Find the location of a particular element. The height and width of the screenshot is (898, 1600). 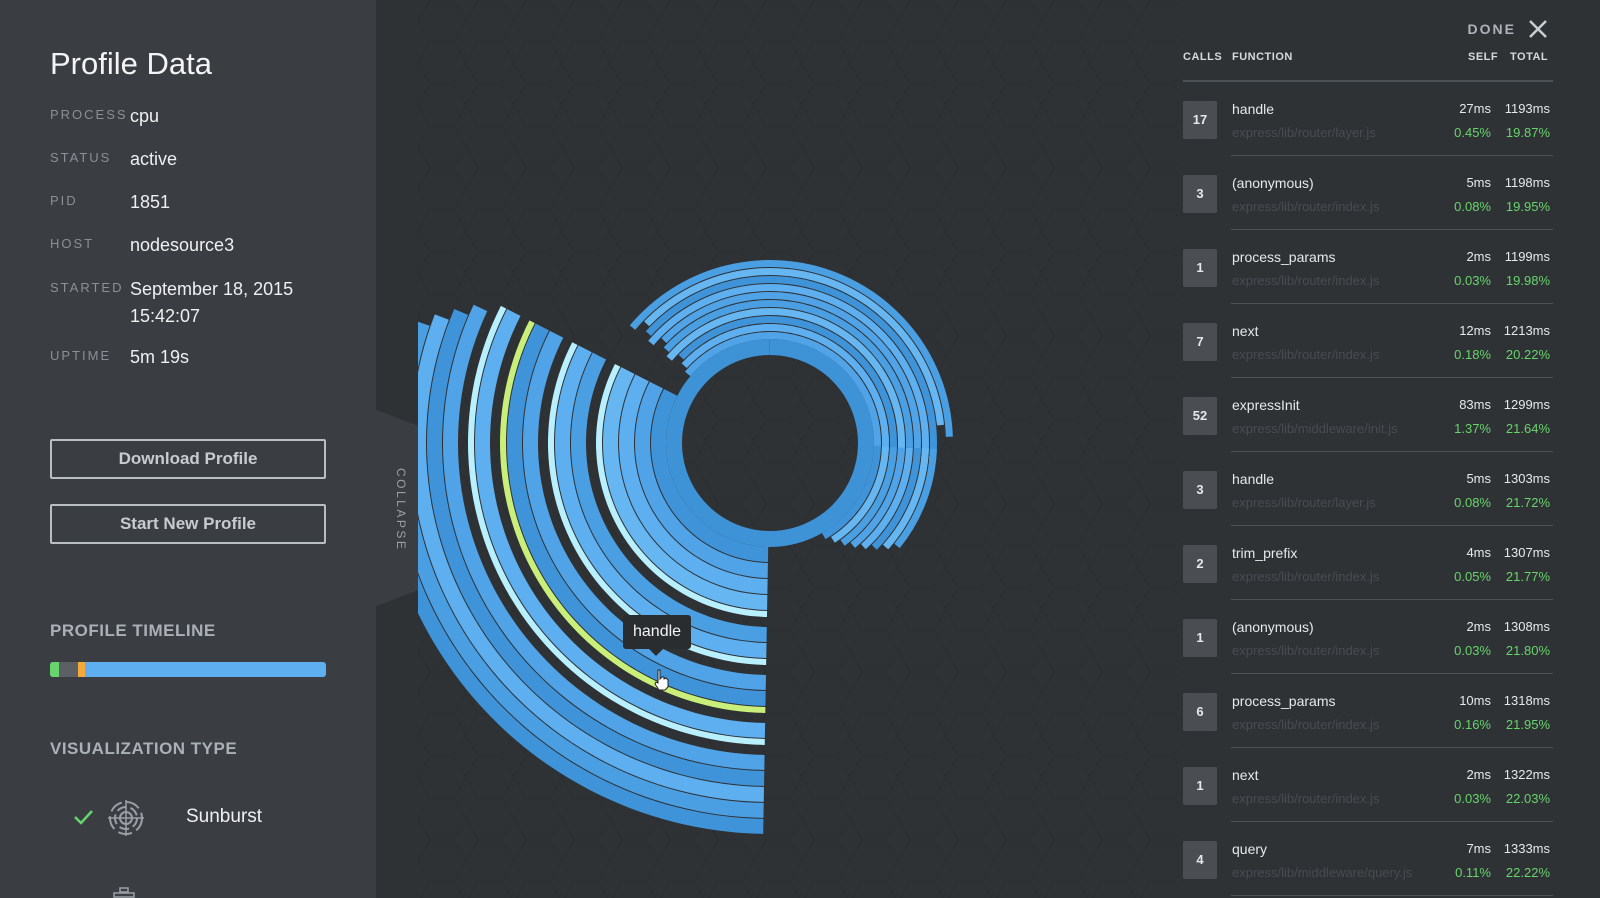

self-percent: 0.11% is located at coordinates (1473, 872).